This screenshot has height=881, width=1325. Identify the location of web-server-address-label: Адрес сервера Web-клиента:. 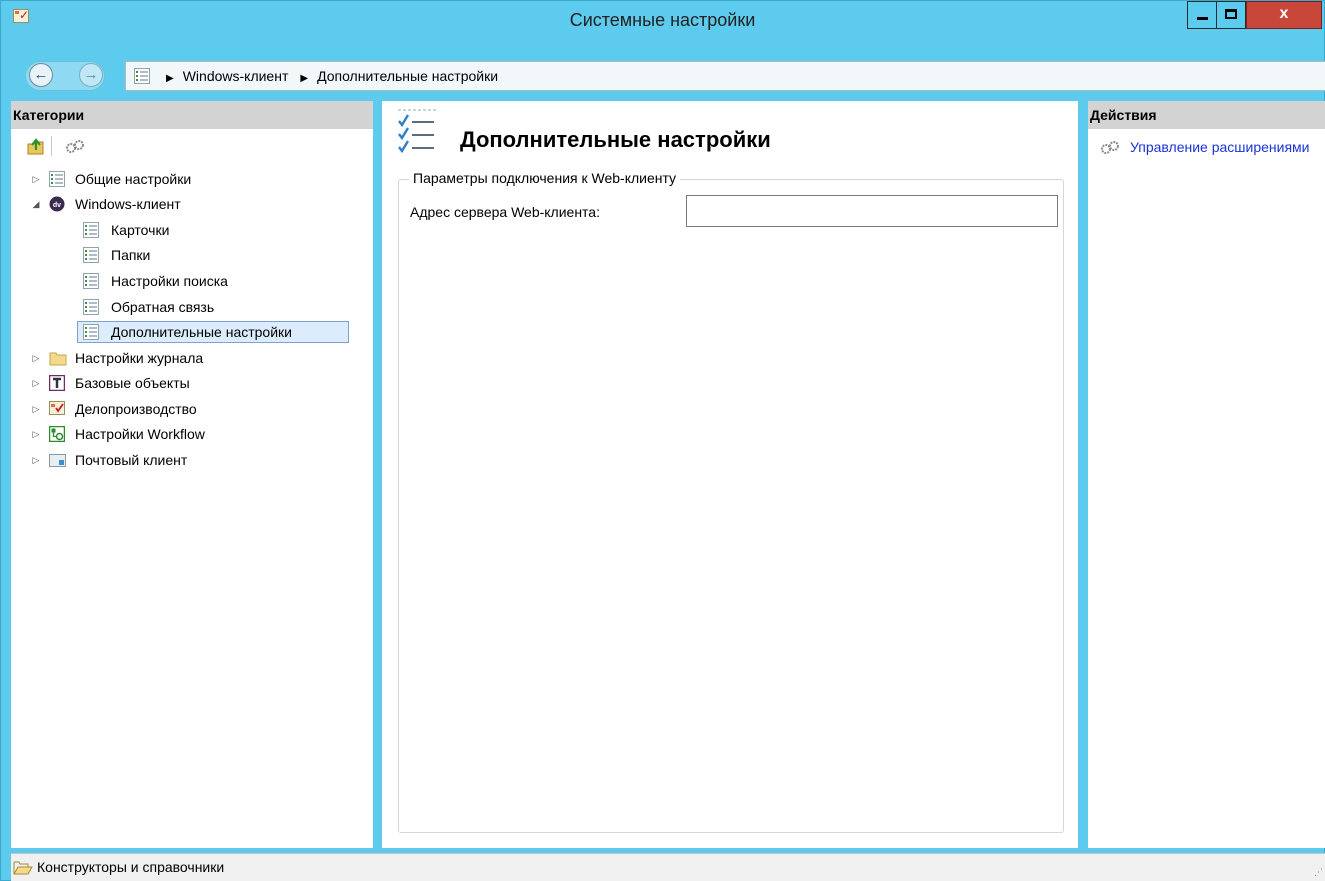
(505, 212).